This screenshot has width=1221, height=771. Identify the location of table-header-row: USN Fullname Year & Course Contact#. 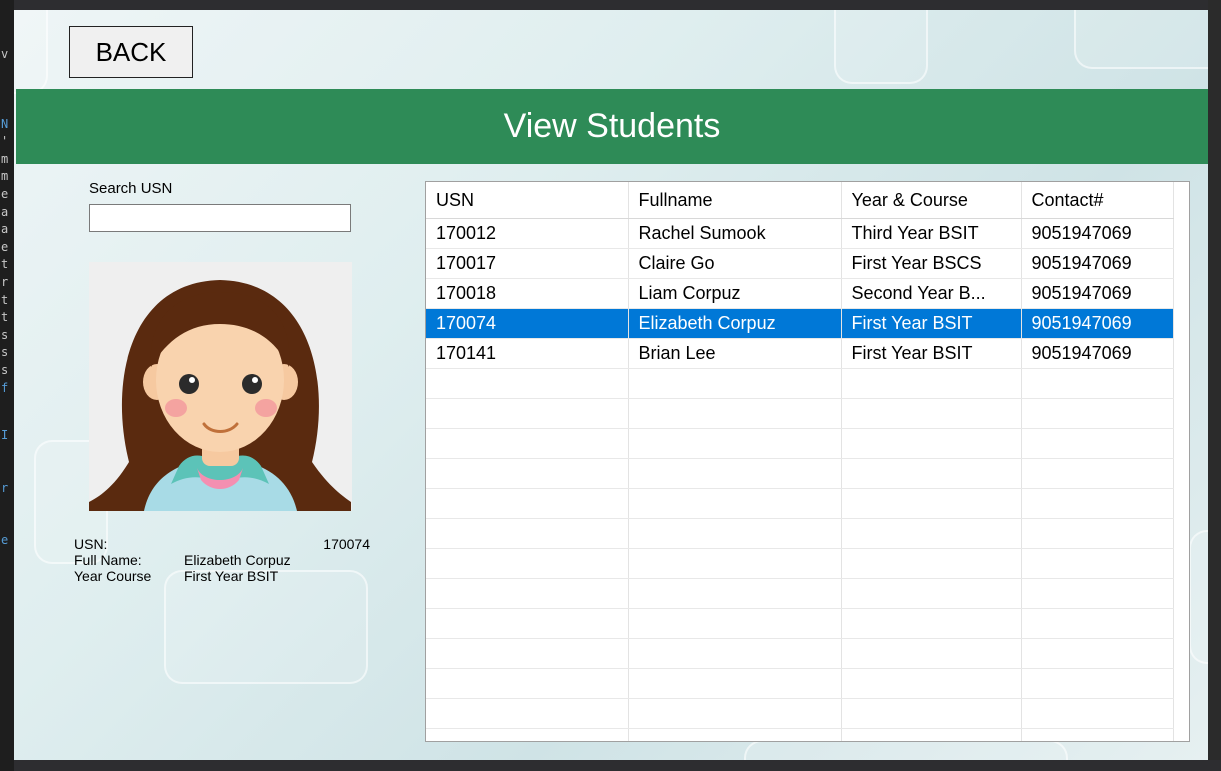
(800, 200).